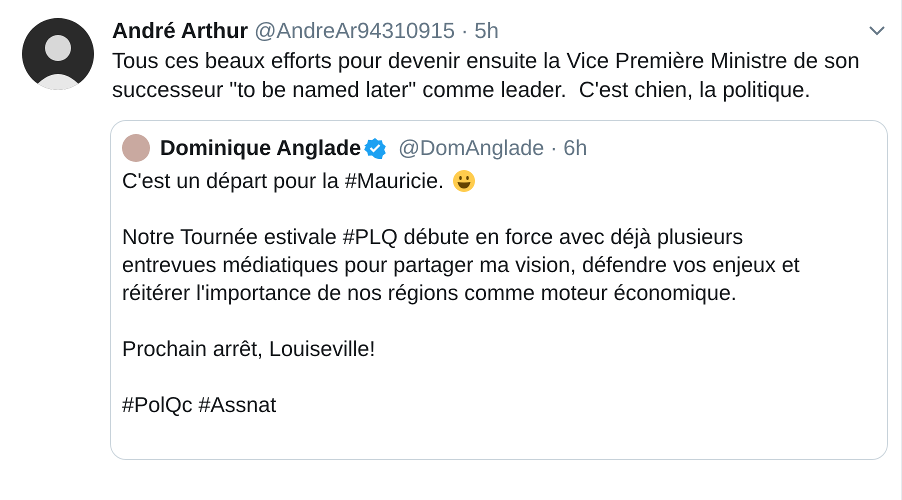 Image resolution: width=902 pixels, height=500 pixels. Describe the element at coordinates (461, 265) in the screenshot. I see `quoted-tweet-text: Notre Tournée estivale #PLQ débute en force avec déjà plusieurs entrevues médiatiques pour partager ma vision, défendre vos enjeux et réitérer l'importance de nos régions comme moteur économique.` at that location.